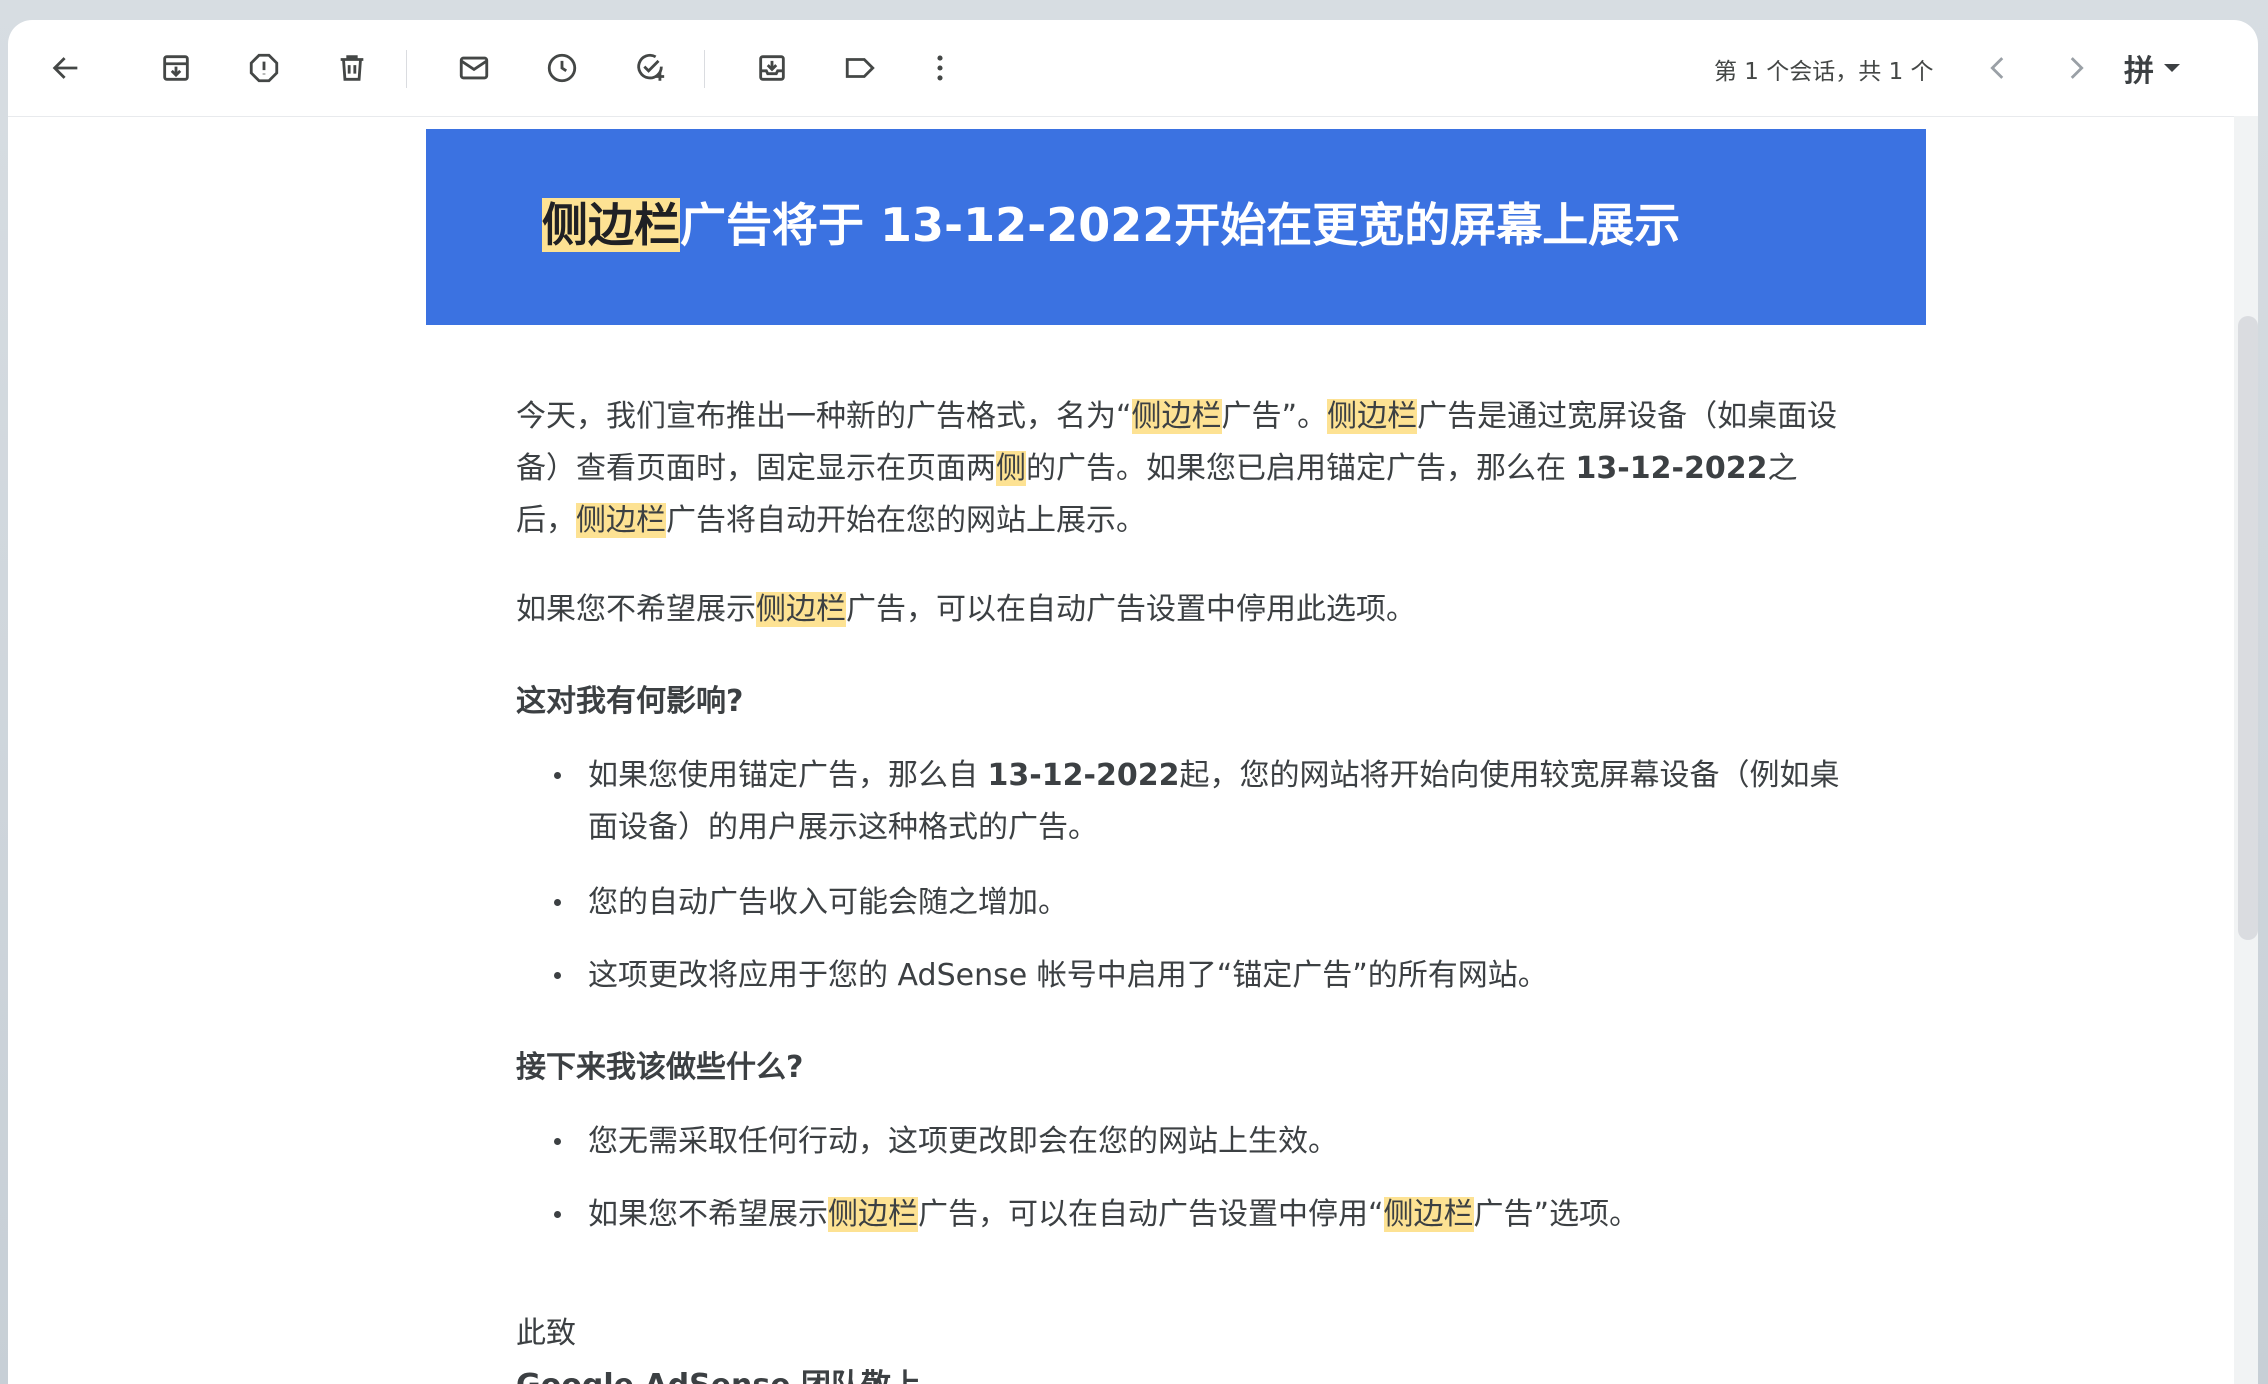 Image resolution: width=2268 pixels, height=1384 pixels. What do you see at coordinates (2139, 71) in the screenshot?
I see `input-method-label: 拼` at bounding box center [2139, 71].